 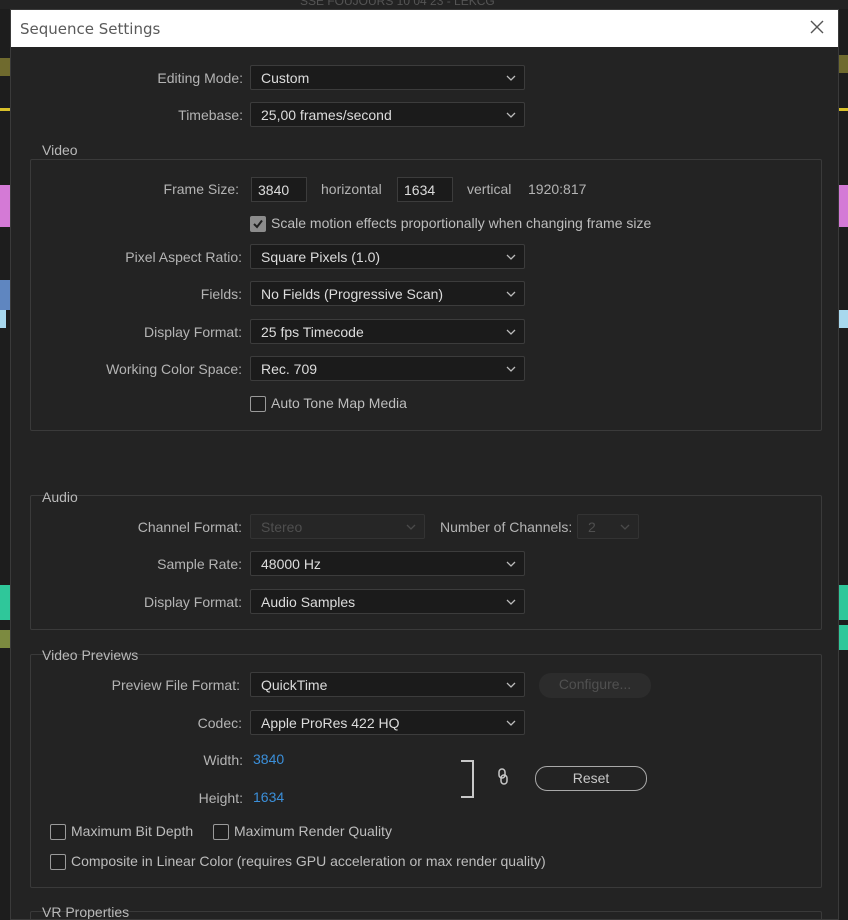 I want to click on max-bit-depth-label: Maximum Bit Depth, so click(x=132, y=831).